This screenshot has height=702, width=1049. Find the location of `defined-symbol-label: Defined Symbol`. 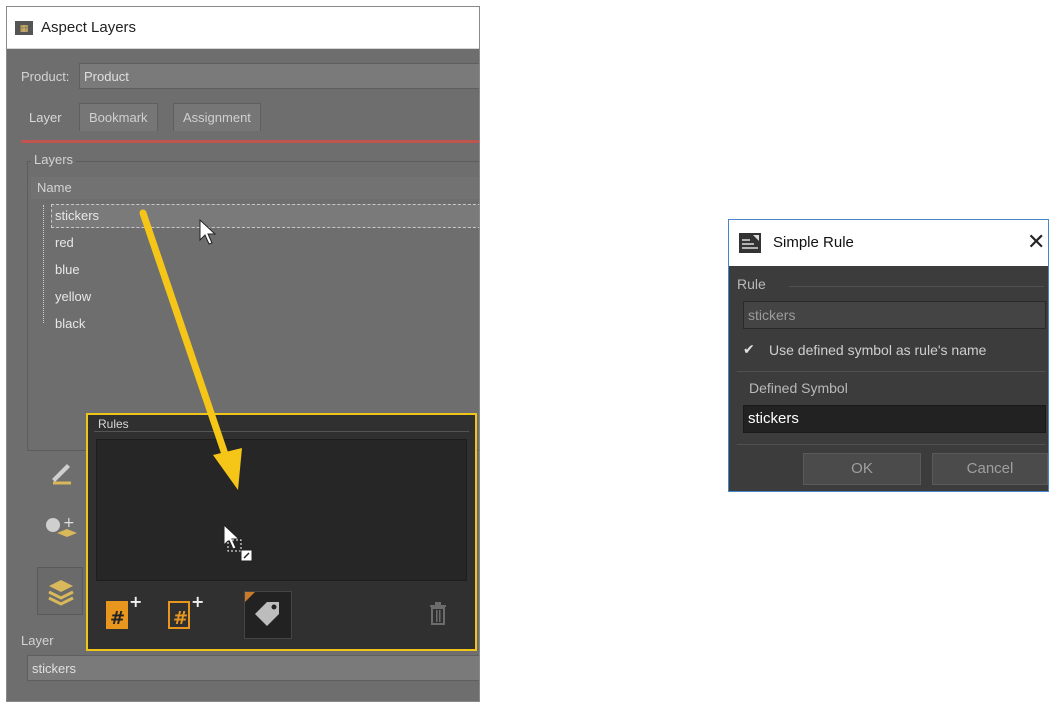

defined-symbol-label: Defined Symbol is located at coordinates (798, 388).